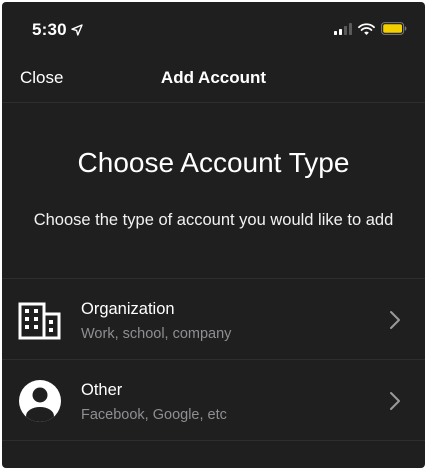 This screenshot has width=427, height=470. I want to click on page-title: Choose Account Type, so click(213, 162).